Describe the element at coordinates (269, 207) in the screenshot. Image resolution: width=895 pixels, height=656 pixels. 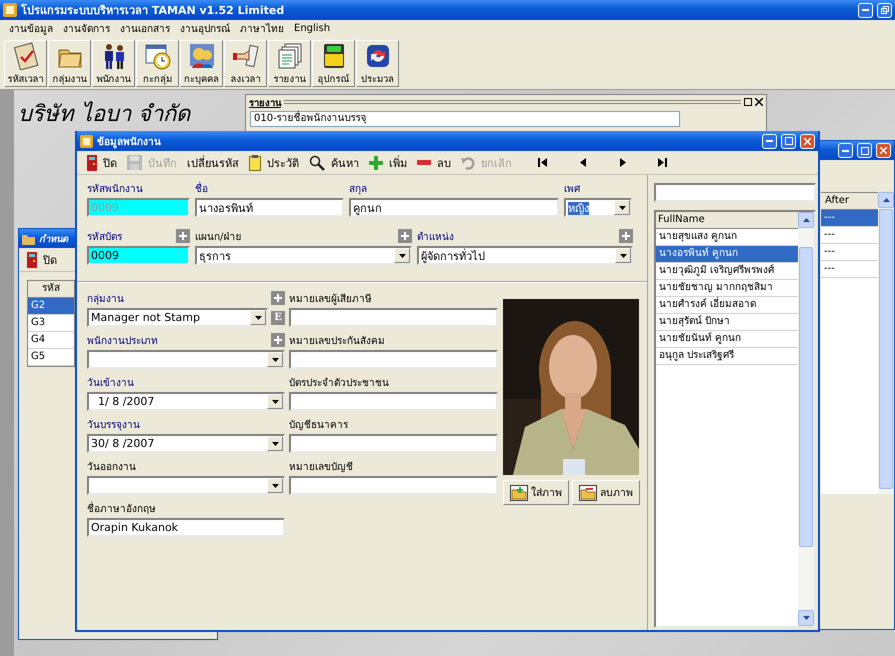
I see `input-field: นางอรพินท์` at that location.